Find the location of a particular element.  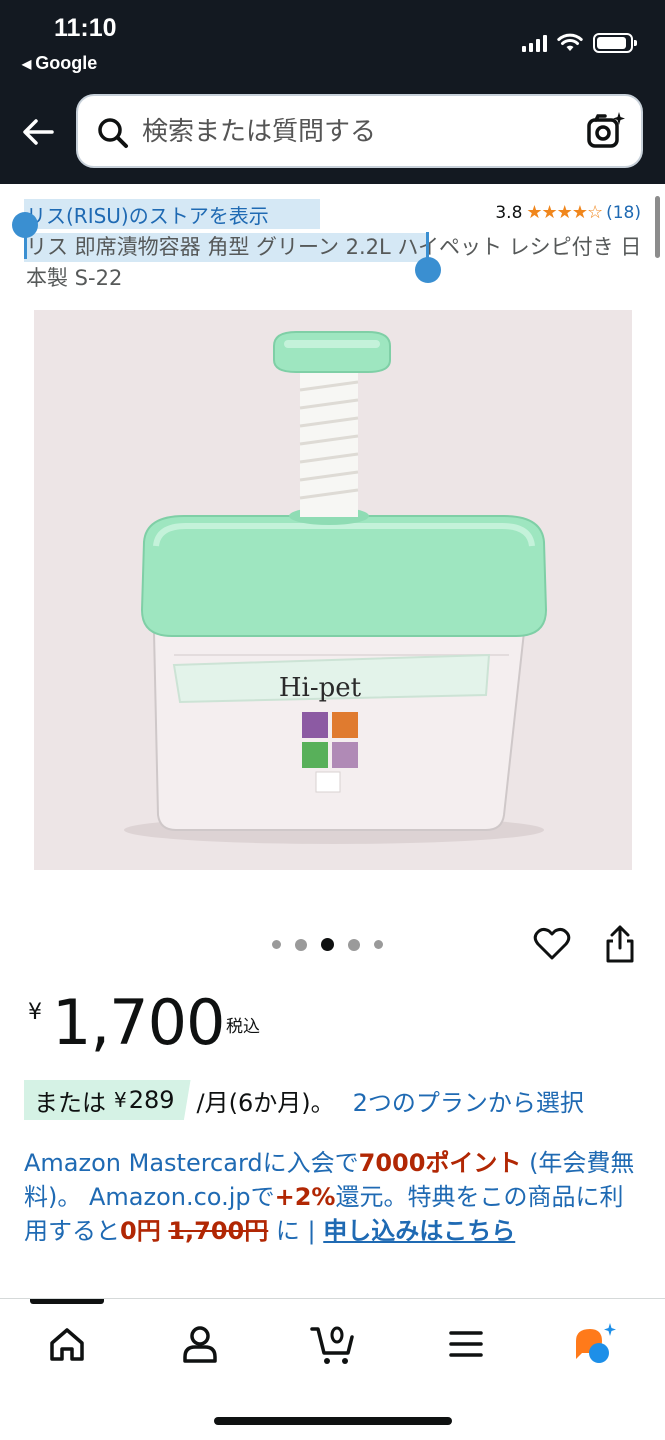

installment-badge: または ¥ 289 is located at coordinates (107, 1100).